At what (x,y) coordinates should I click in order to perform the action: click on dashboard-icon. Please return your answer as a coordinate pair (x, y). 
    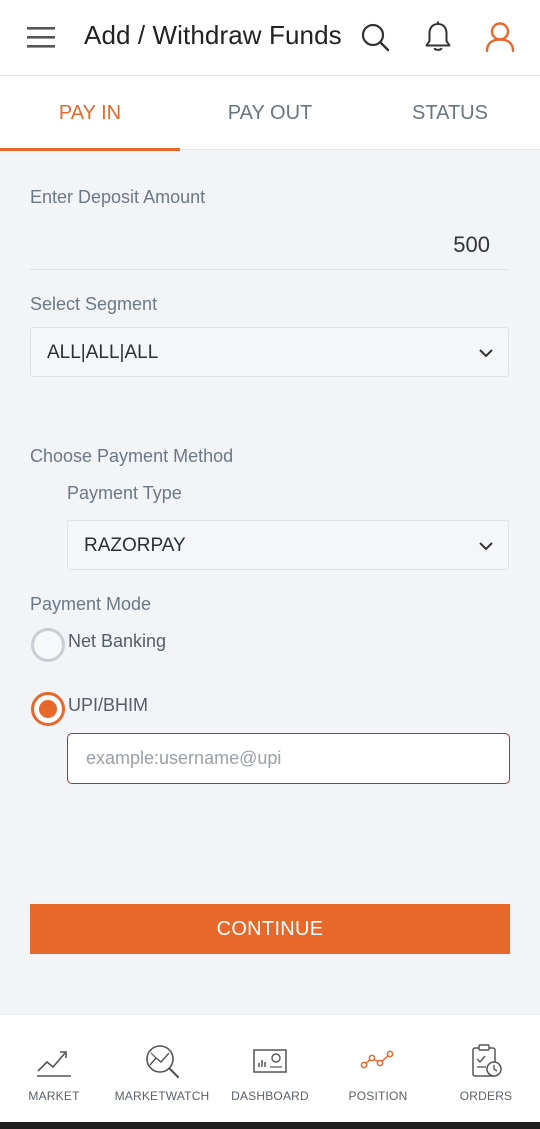
    Looking at the image, I should click on (270, 1061).